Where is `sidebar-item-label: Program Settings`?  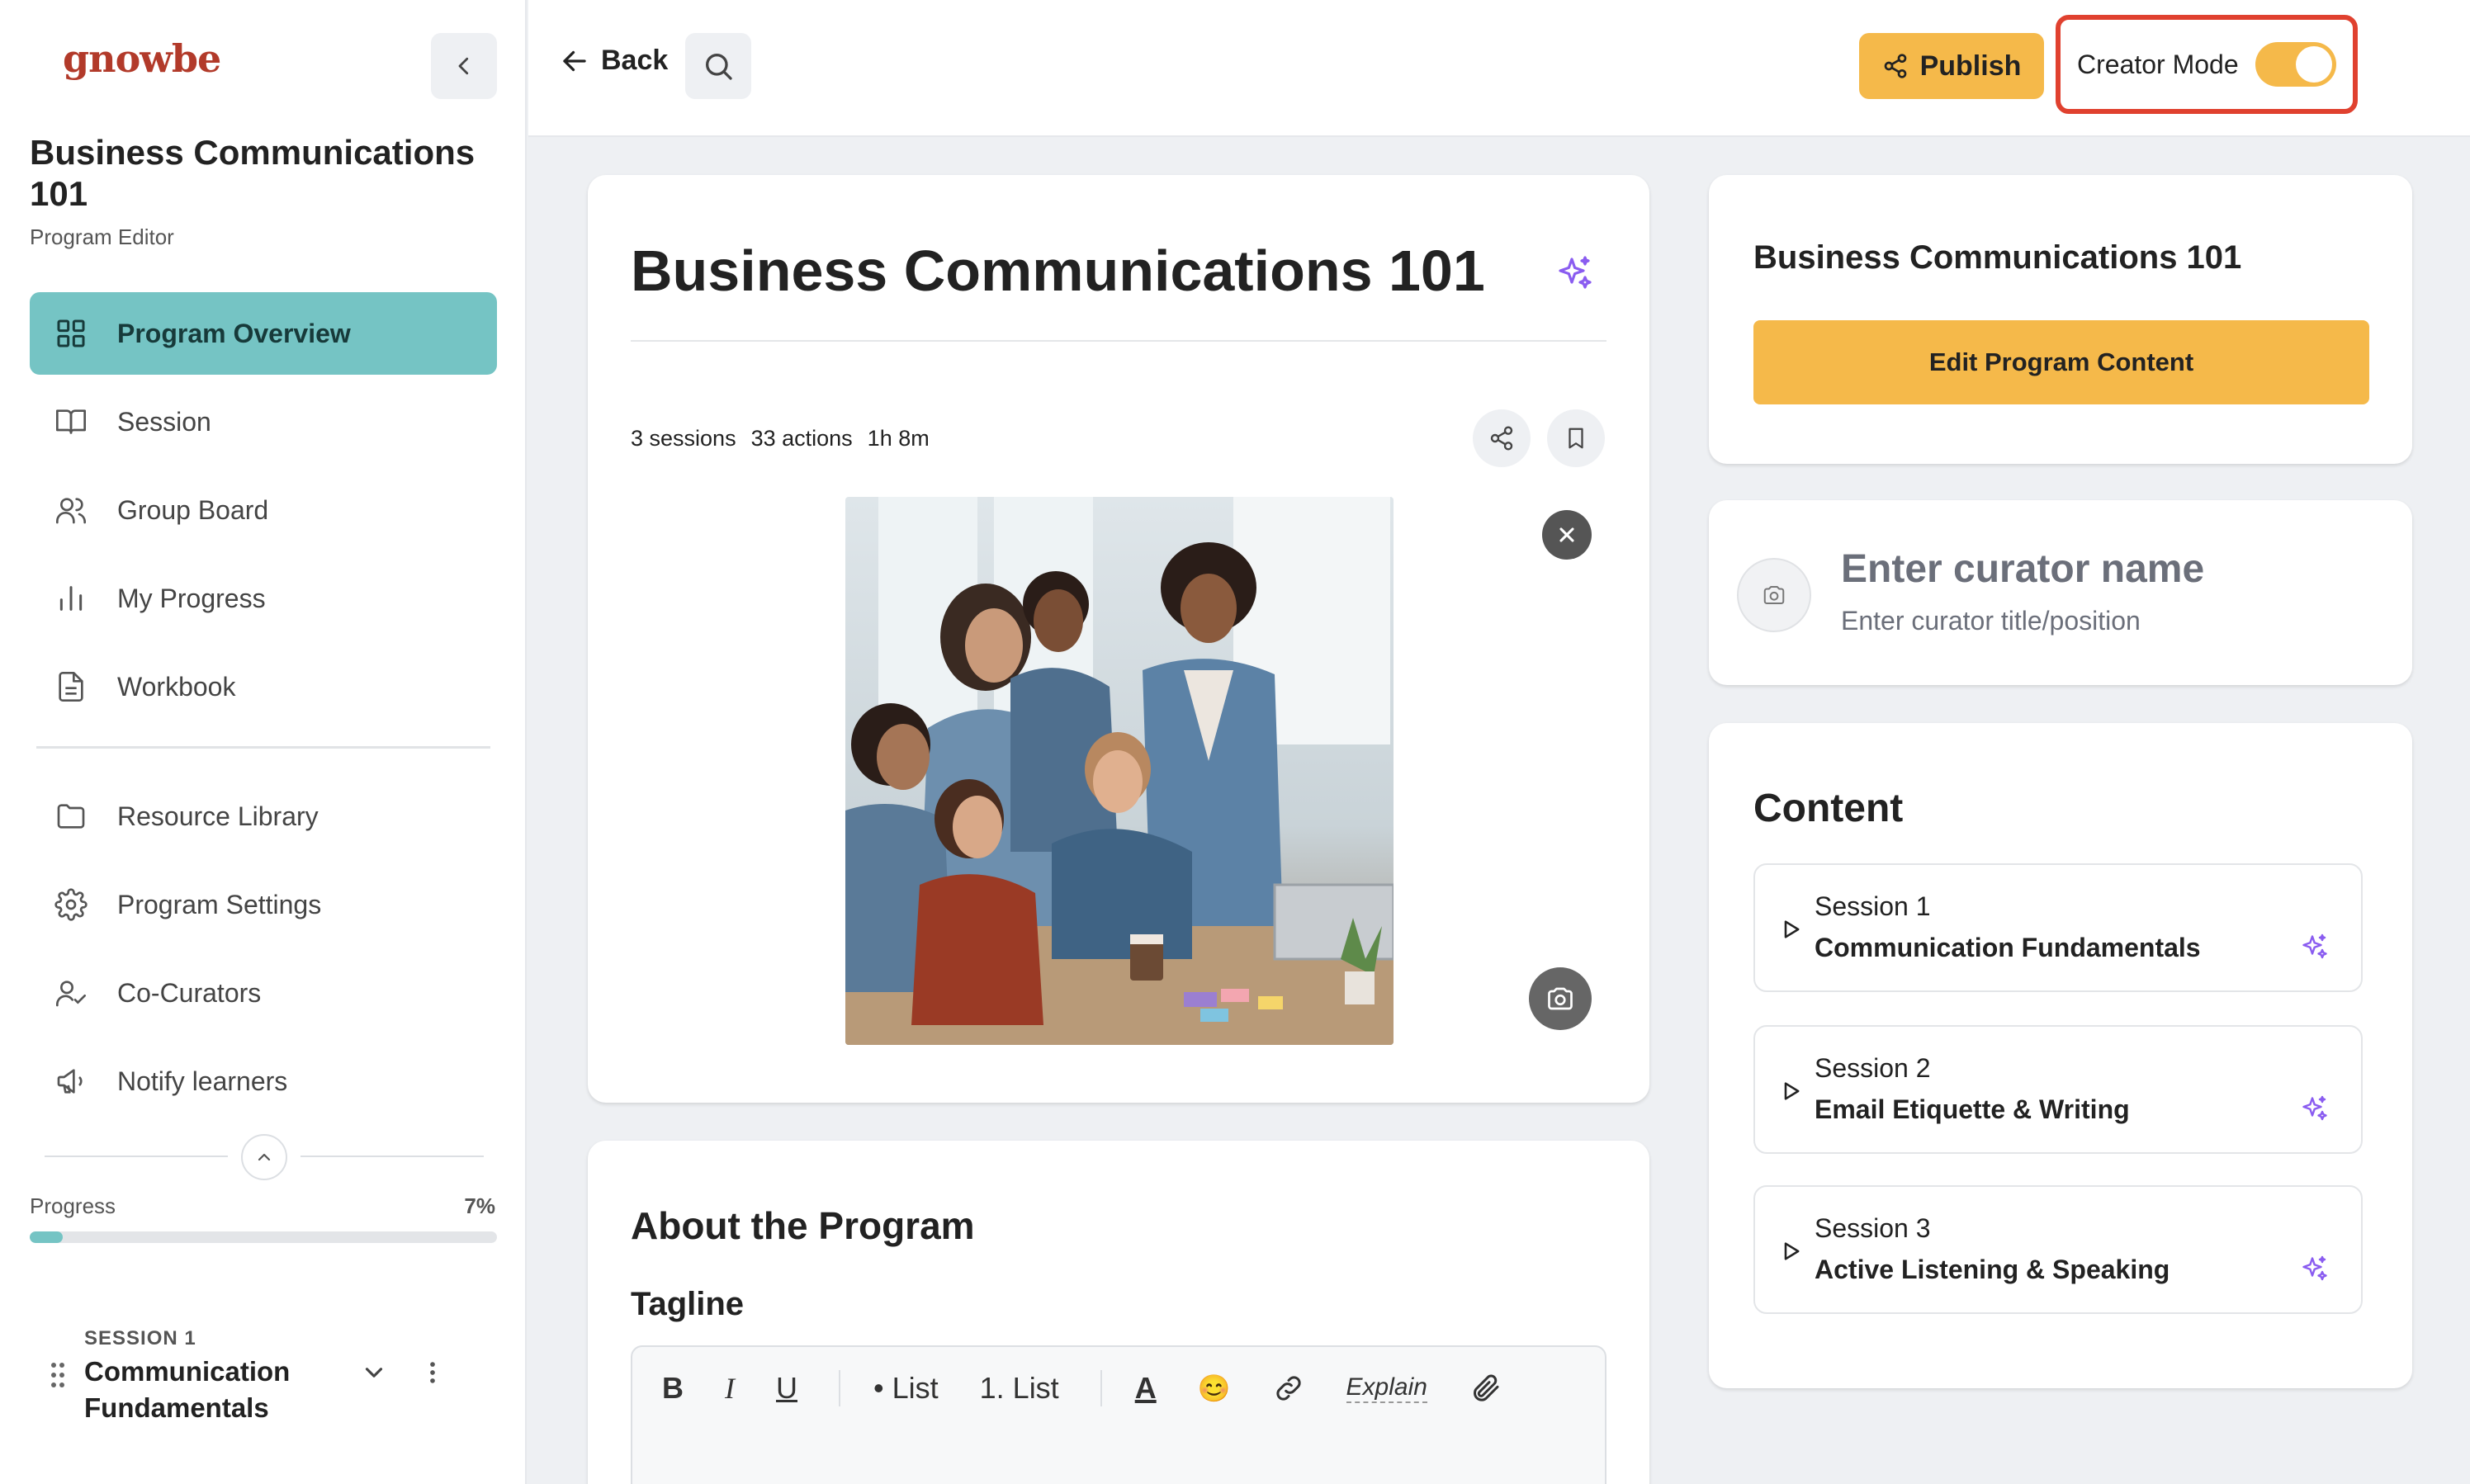 sidebar-item-label: Program Settings is located at coordinates (219, 904).